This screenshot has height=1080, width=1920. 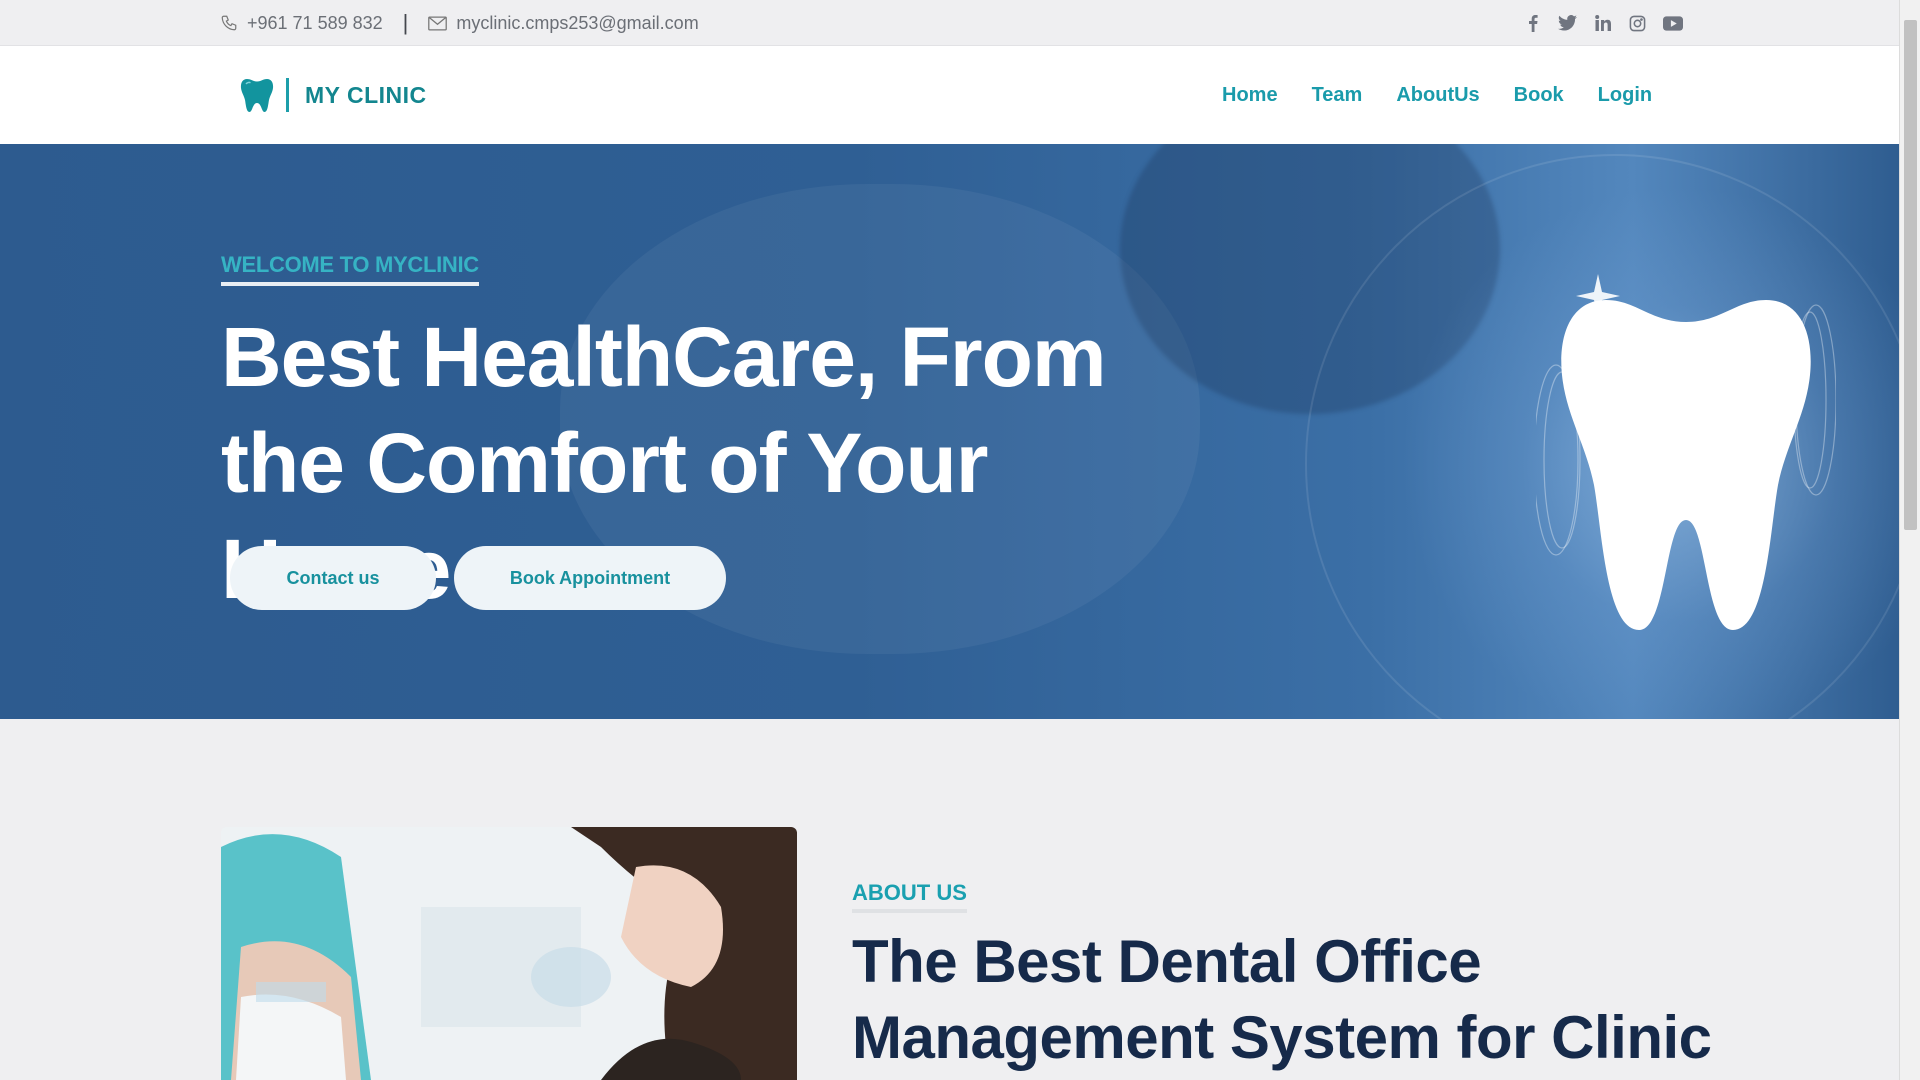 What do you see at coordinates (1337, 95) in the screenshot?
I see `nav-team: Team` at bounding box center [1337, 95].